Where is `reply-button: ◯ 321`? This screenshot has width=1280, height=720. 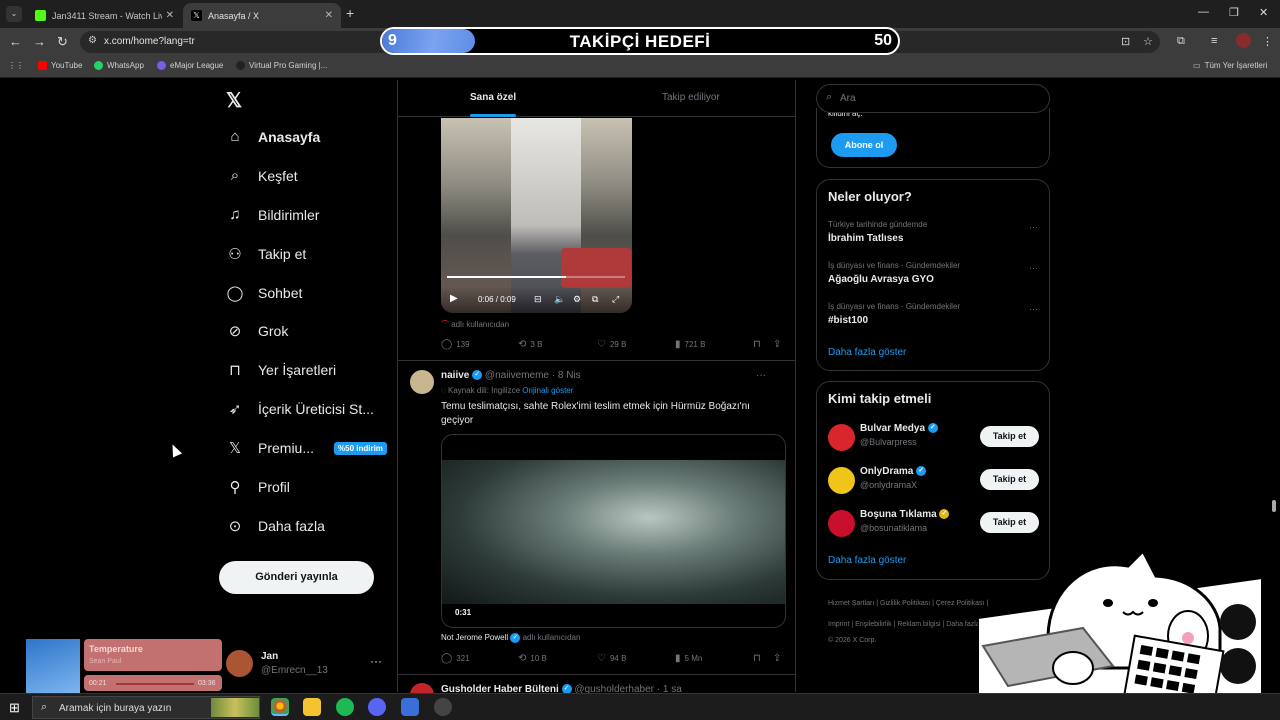 reply-button: ◯ 321 is located at coordinates (455, 658).